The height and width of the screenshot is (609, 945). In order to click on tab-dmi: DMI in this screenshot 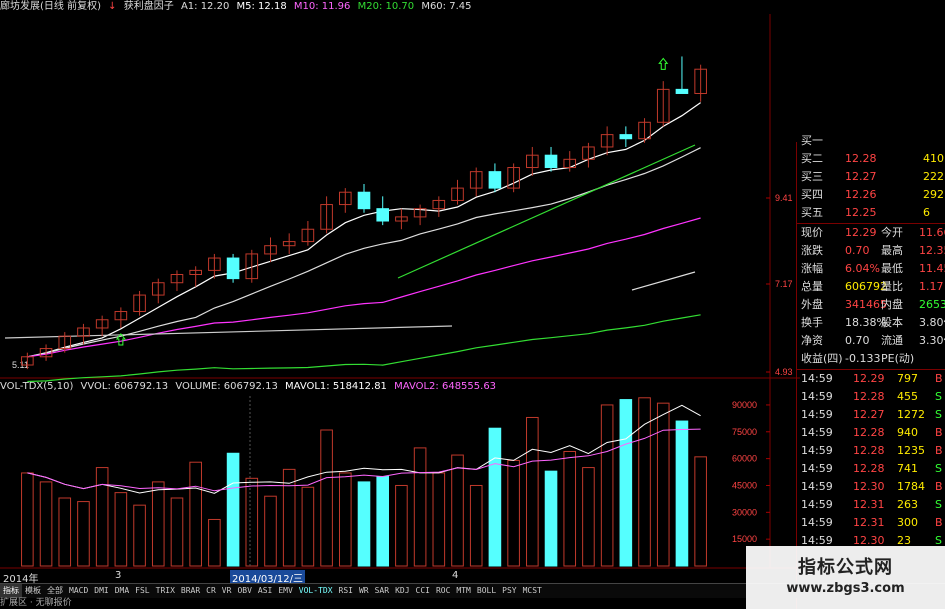, I will do `click(101, 591)`.